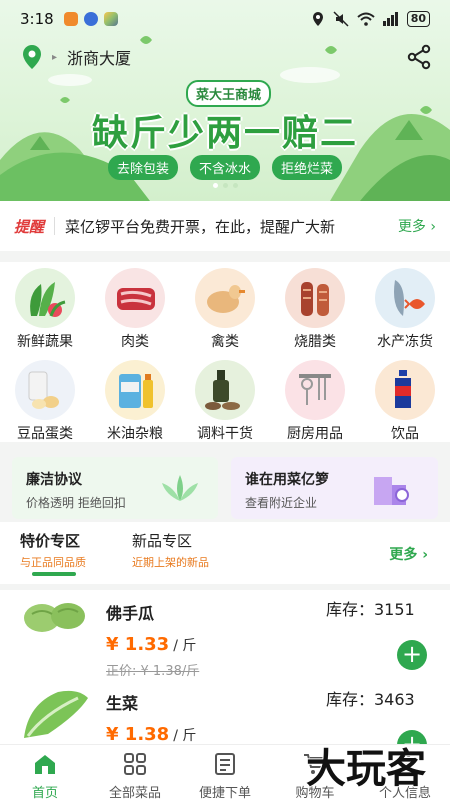 This screenshot has width=450, height=800. What do you see at coordinates (29, 226) in the screenshot?
I see `notice-tag: 提醒` at bounding box center [29, 226].